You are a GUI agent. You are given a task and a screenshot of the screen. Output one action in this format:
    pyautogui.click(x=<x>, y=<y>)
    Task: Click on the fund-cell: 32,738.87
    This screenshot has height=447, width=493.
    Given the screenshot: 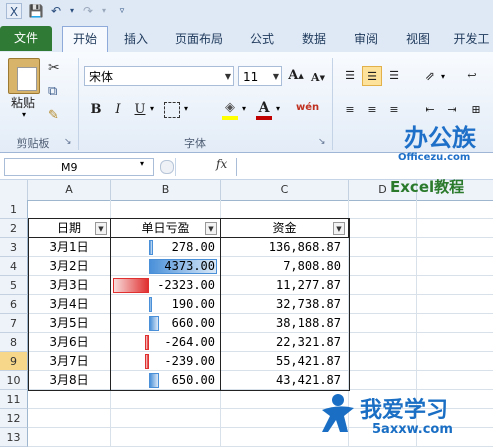 What is the action you would take?
    pyautogui.click(x=281, y=304)
    